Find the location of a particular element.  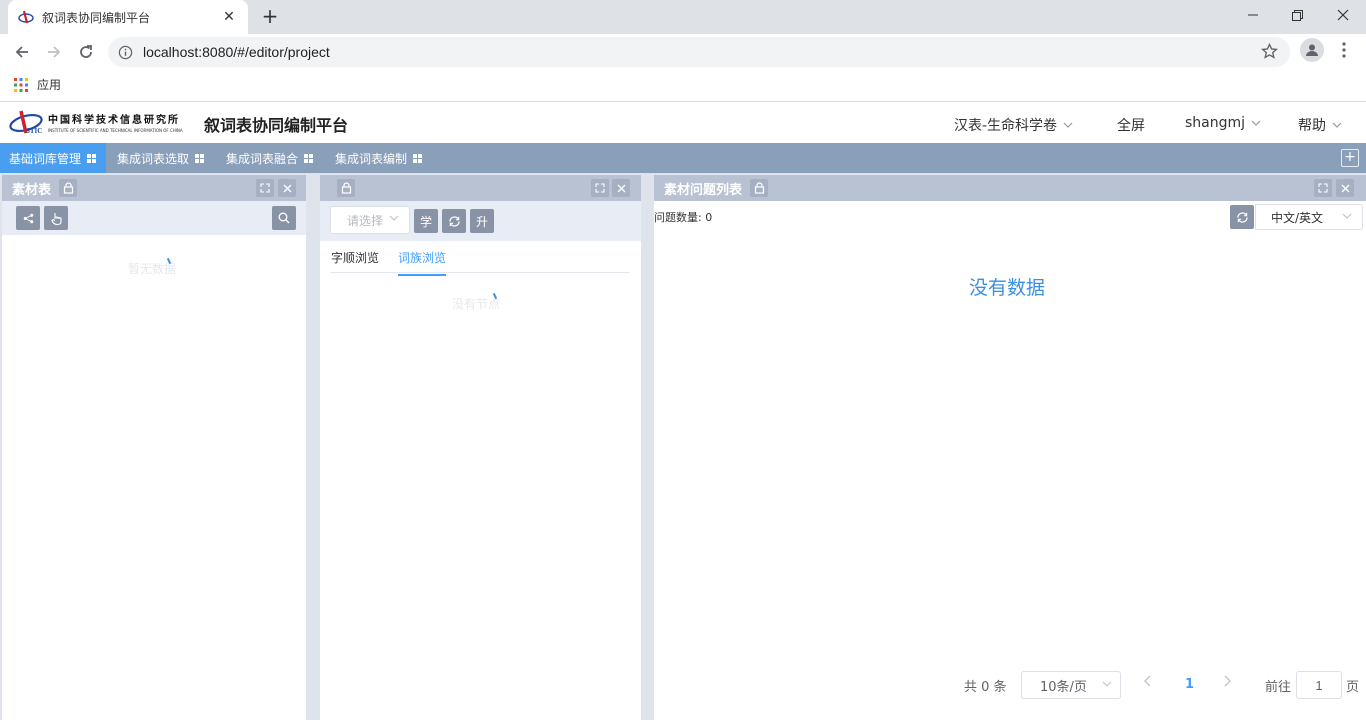

discipline-button: 学 is located at coordinates (426, 221).